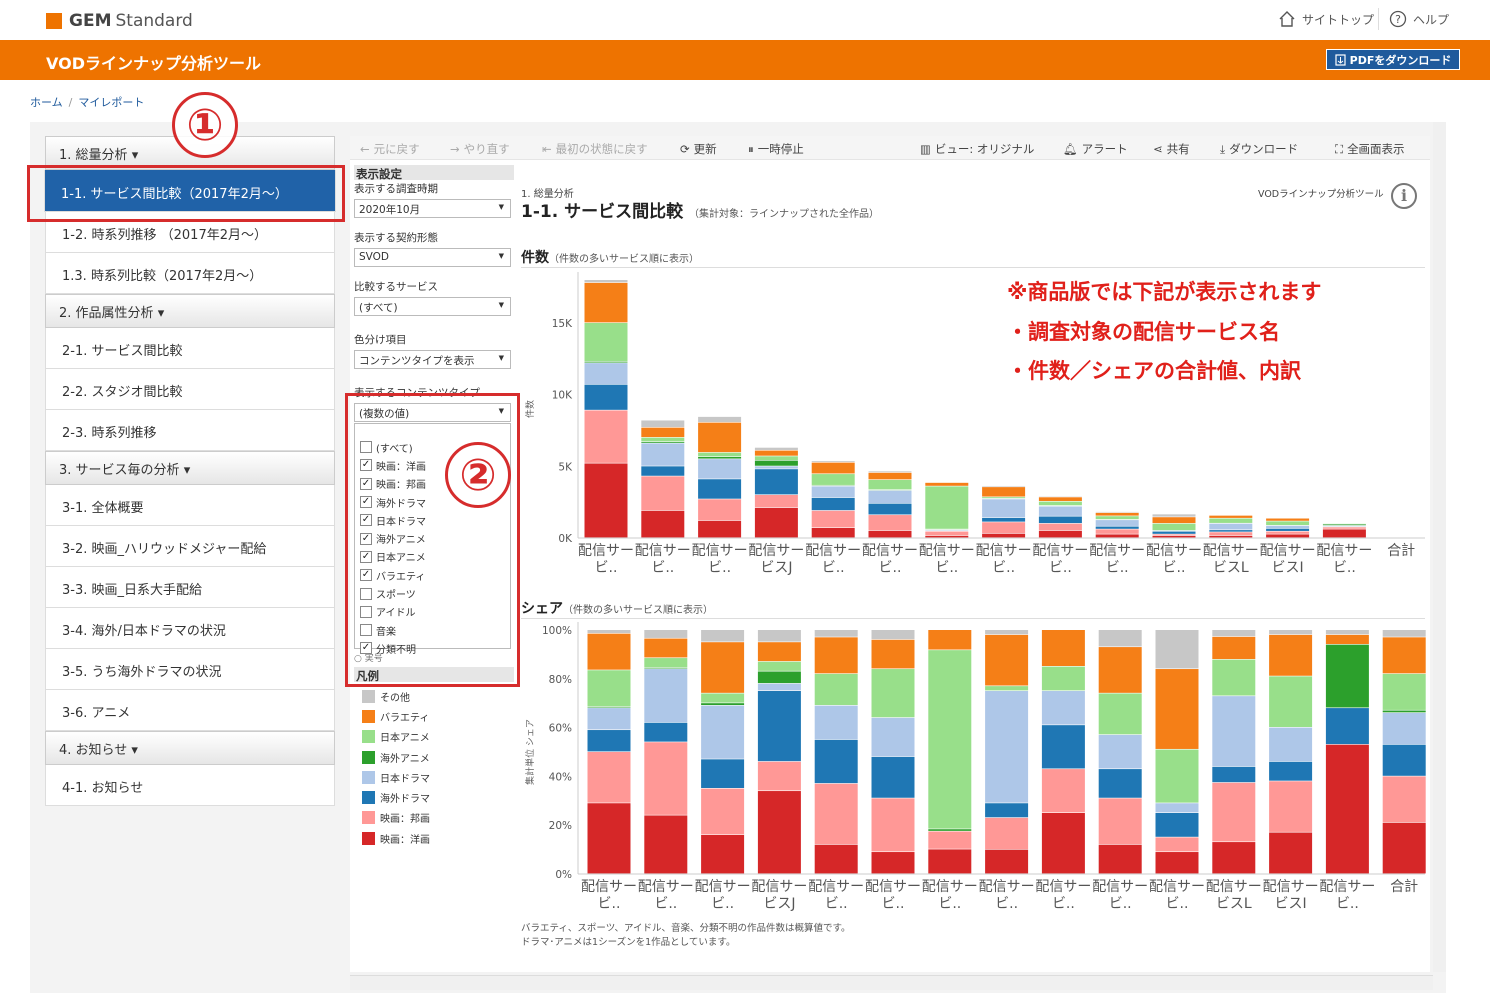 The height and width of the screenshot is (993, 1490). What do you see at coordinates (396, 149) in the screenshot?
I see `undo-label: 元に戻す` at bounding box center [396, 149].